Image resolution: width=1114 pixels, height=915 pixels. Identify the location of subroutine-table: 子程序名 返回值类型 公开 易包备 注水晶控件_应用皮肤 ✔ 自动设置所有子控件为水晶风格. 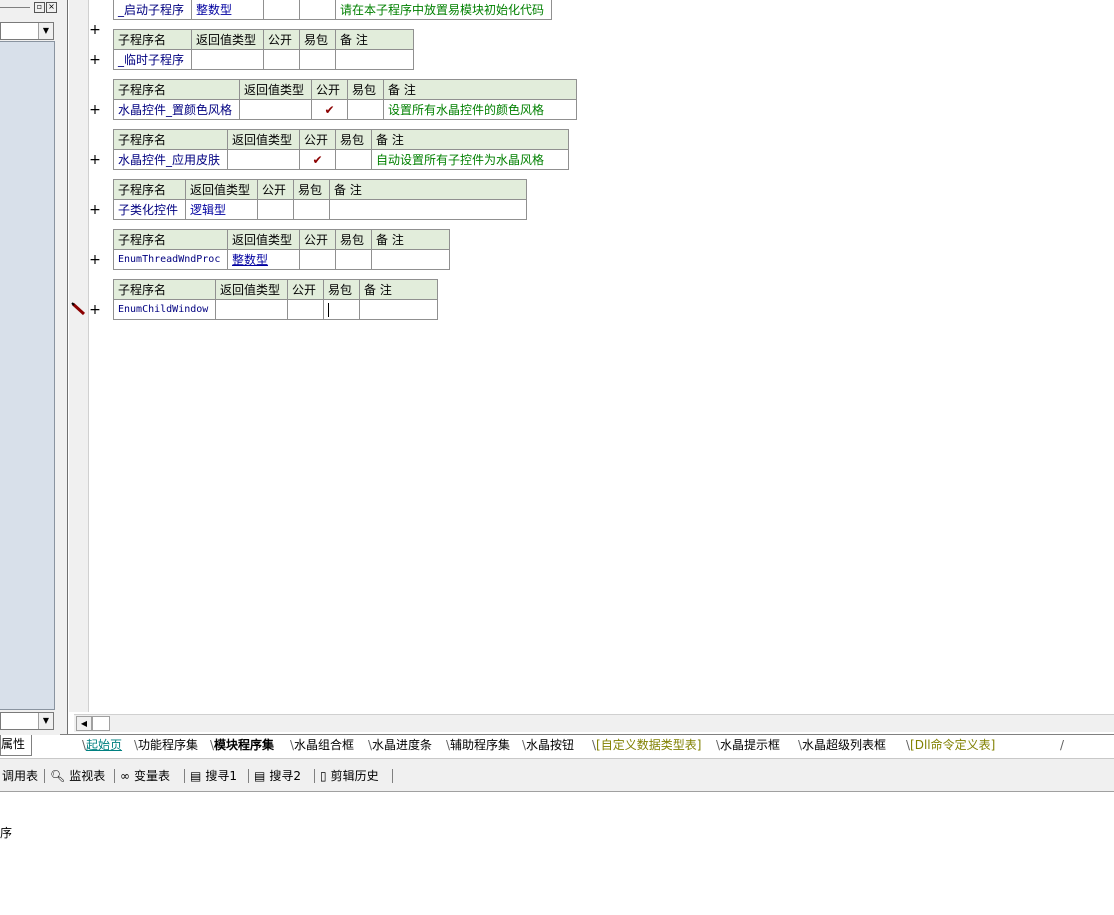
(341, 149).